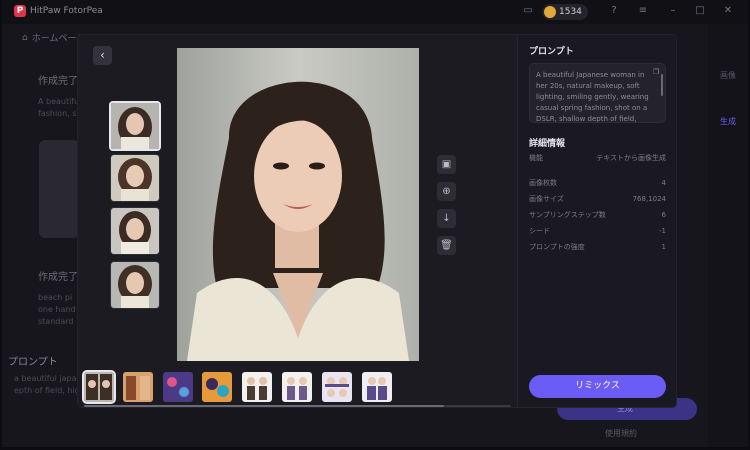 This screenshot has height=450, width=750. I want to click on detail-value: -1, so click(662, 231).